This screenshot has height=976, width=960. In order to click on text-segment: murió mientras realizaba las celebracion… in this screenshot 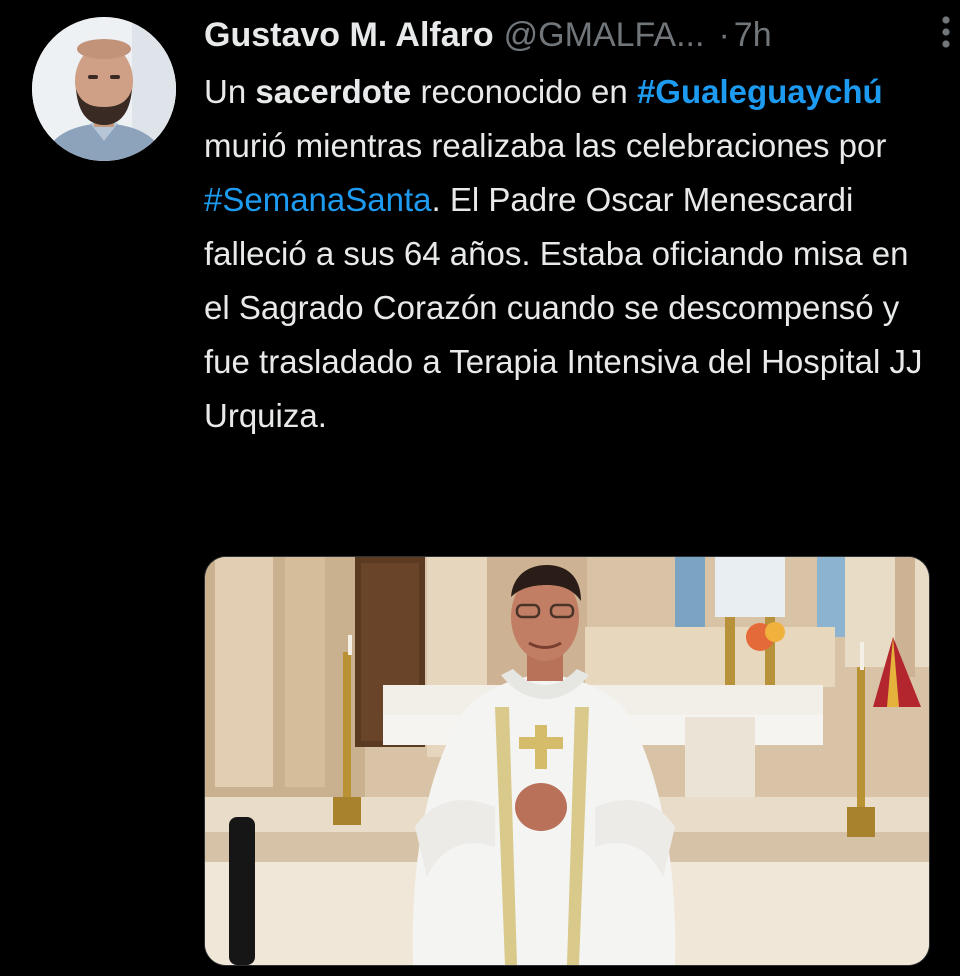, I will do `click(545, 145)`.